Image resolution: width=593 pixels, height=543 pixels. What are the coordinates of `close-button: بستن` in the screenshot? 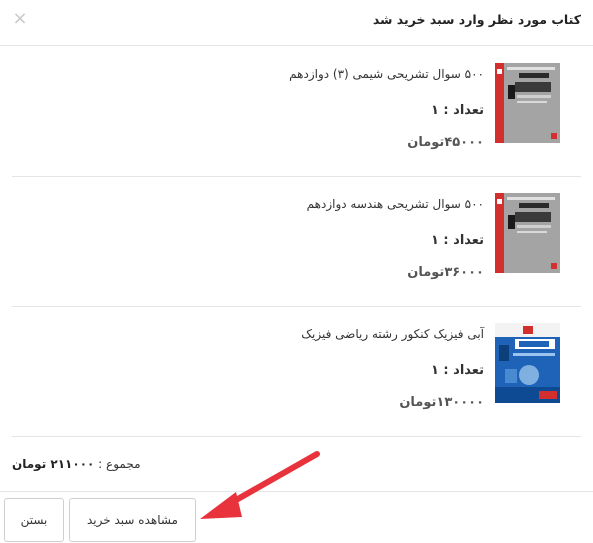 It's located at (34, 520).